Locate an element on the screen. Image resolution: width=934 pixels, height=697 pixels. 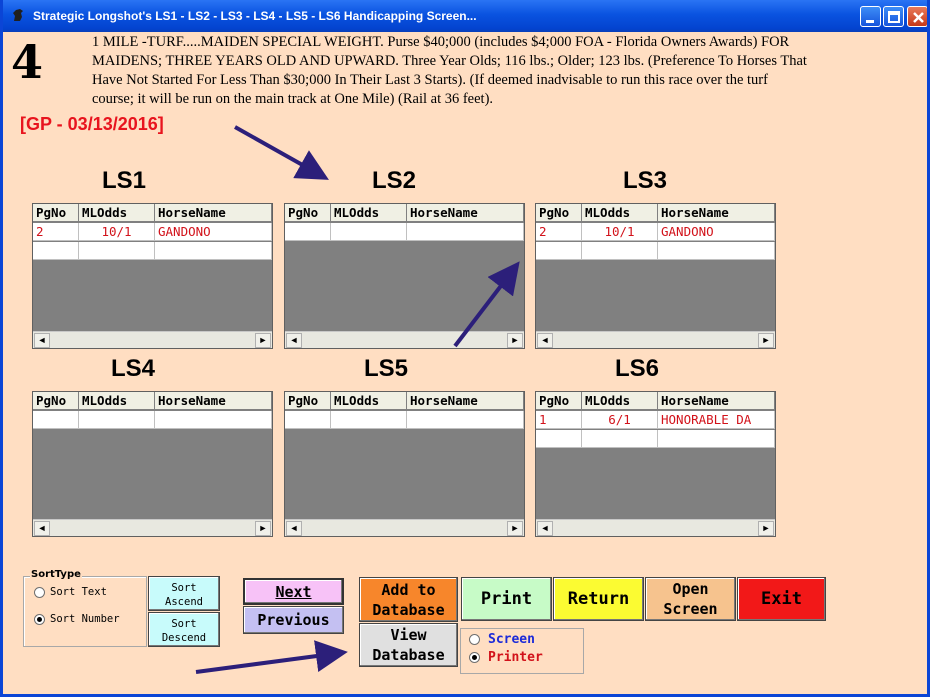
next-button: Next is located at coordinates (293, 591).